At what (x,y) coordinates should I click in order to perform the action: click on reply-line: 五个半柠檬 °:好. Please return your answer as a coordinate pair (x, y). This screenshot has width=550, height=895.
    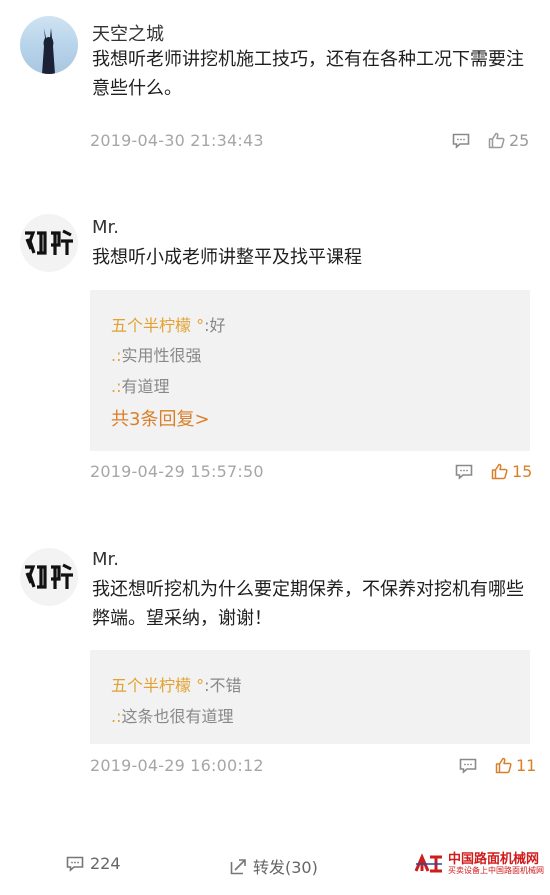
    Looking at the image, I should click on (168, 324).